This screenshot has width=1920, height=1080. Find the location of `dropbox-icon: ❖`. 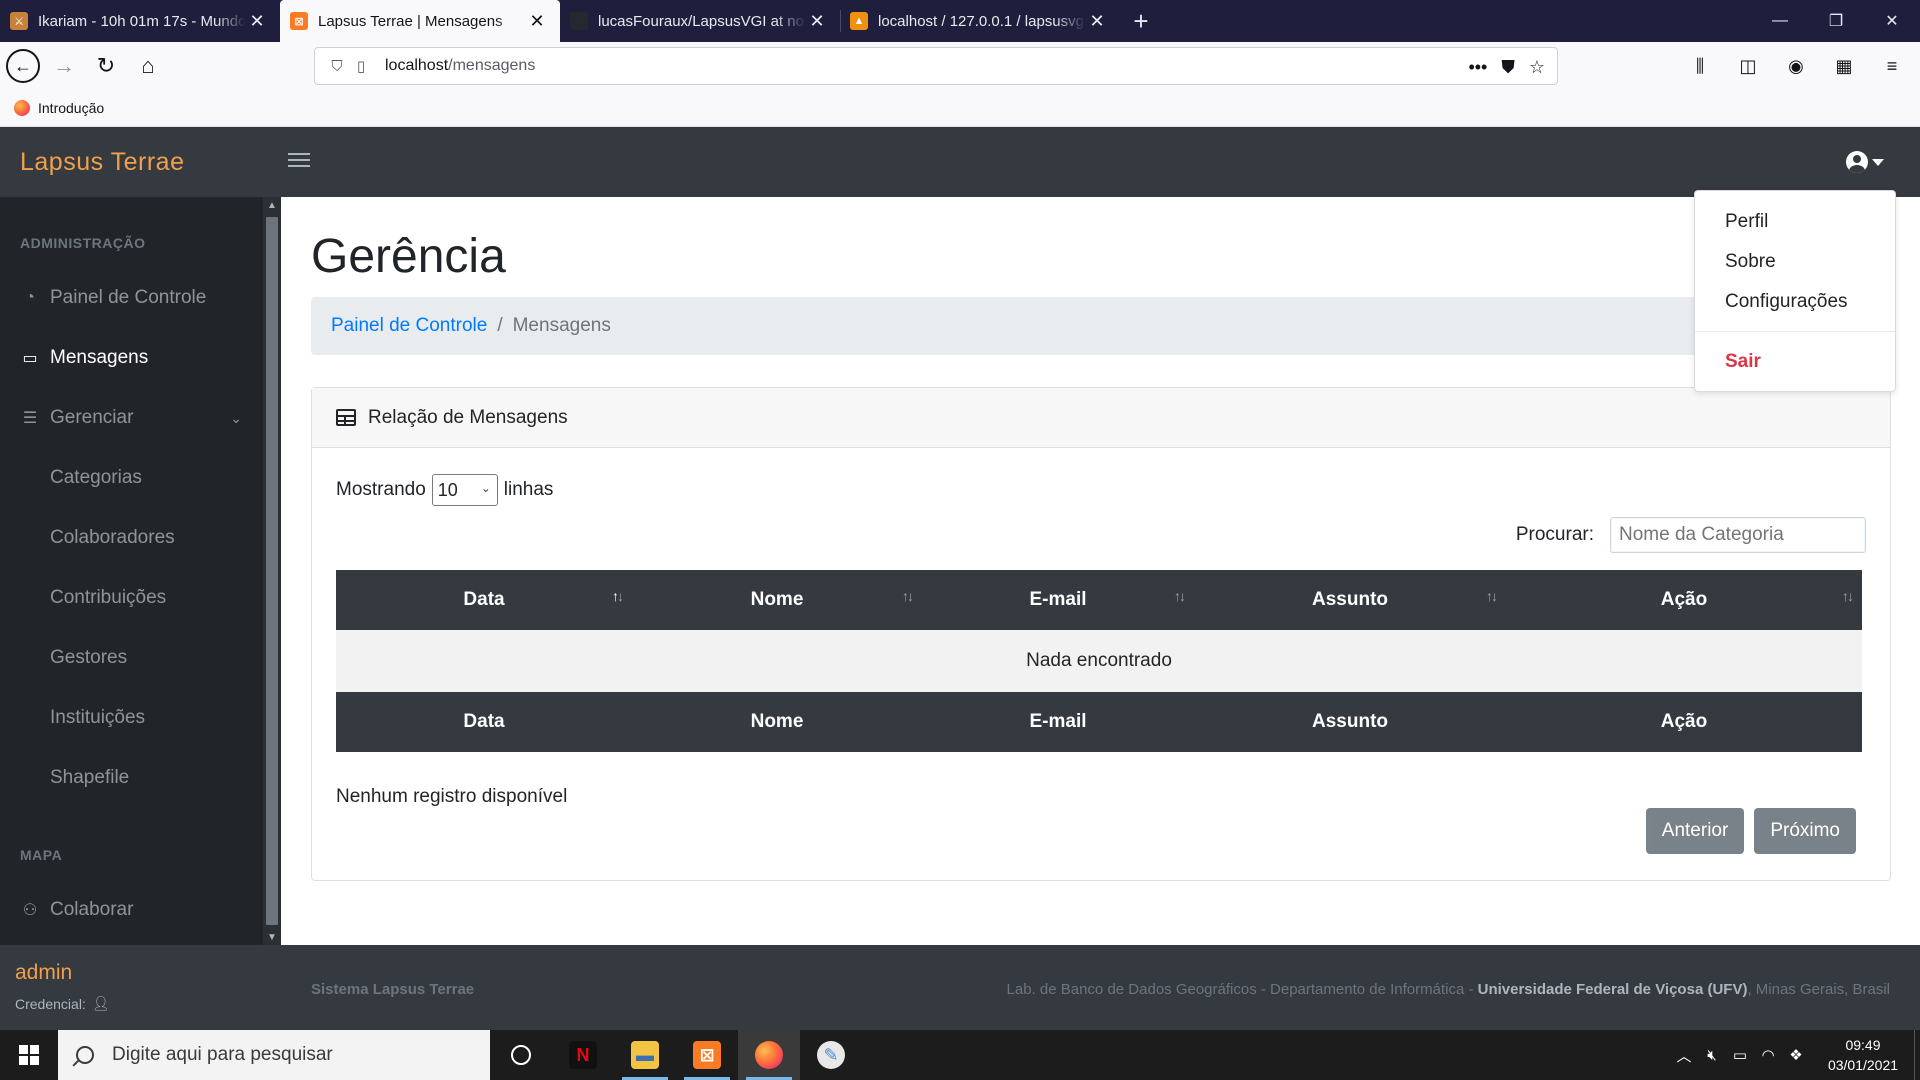

dropbox-icon: ❖ is located at coordinates (1796, 1055).